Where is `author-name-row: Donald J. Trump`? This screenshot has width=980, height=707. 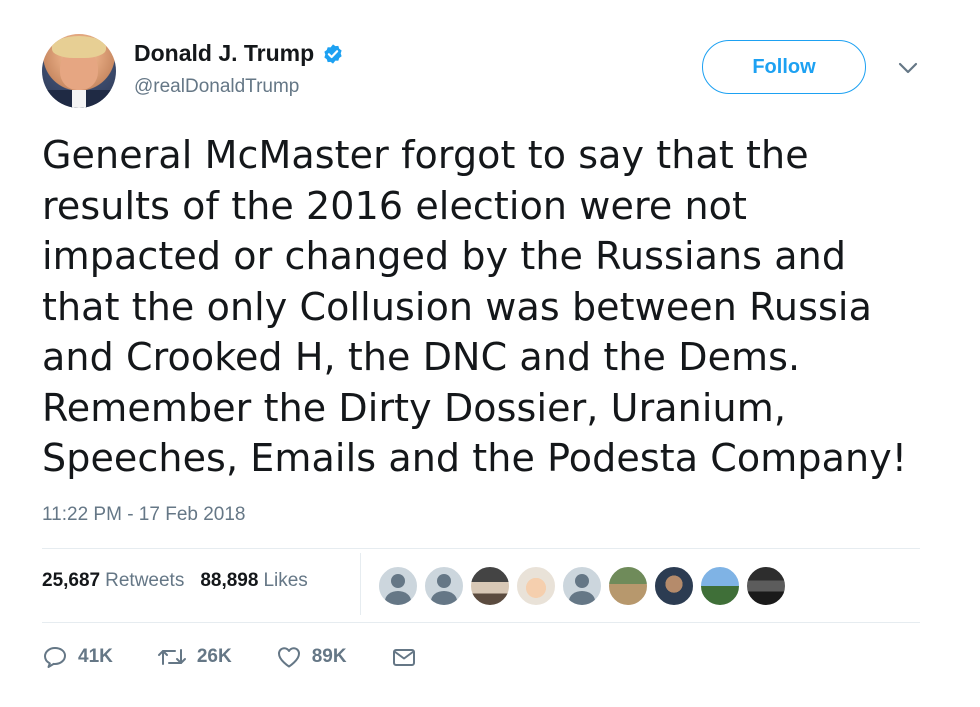
author-name-row: Donald J. Trump is located at coordinates (239, 53).